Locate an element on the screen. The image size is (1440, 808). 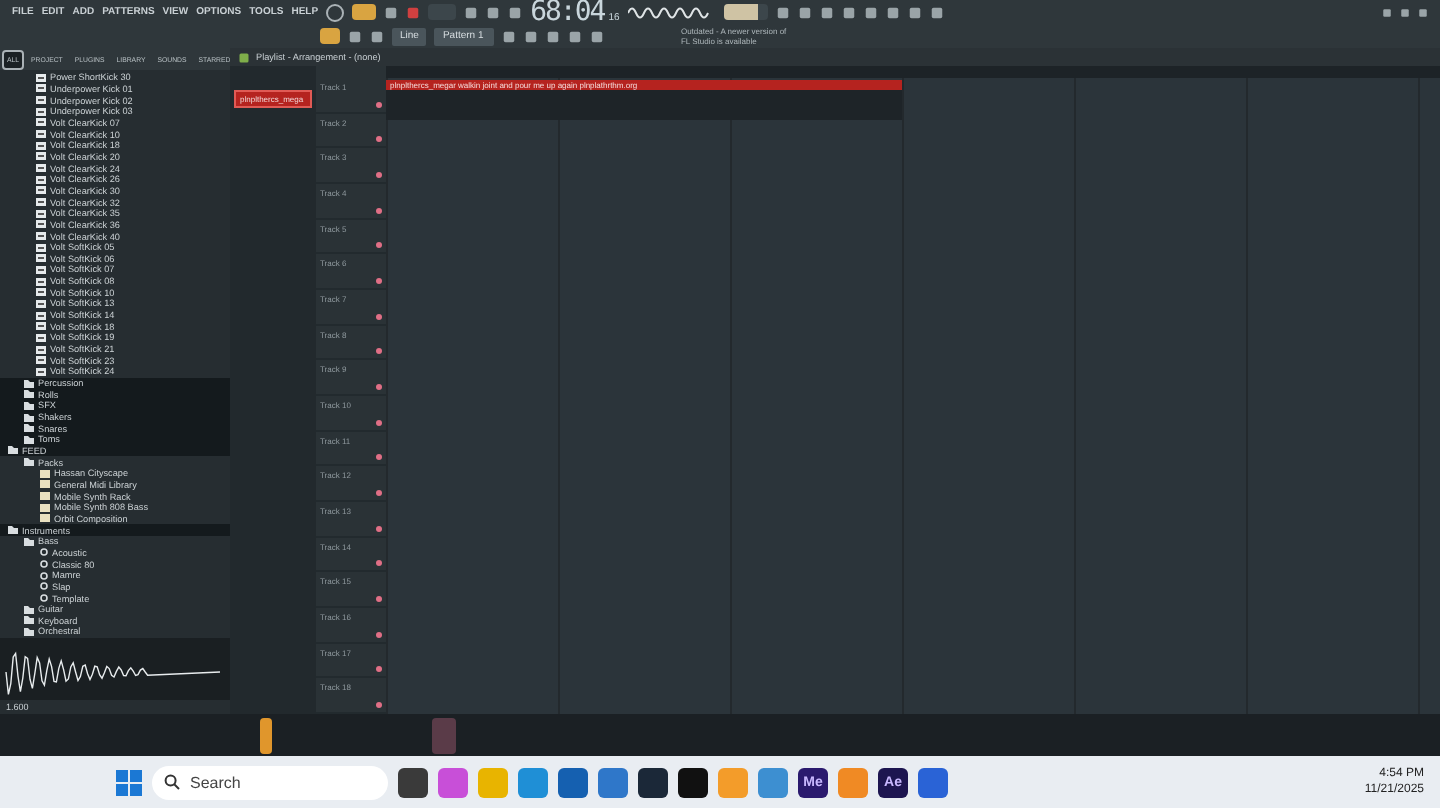
windows-logo-icon is located at coordinates (129, 782).